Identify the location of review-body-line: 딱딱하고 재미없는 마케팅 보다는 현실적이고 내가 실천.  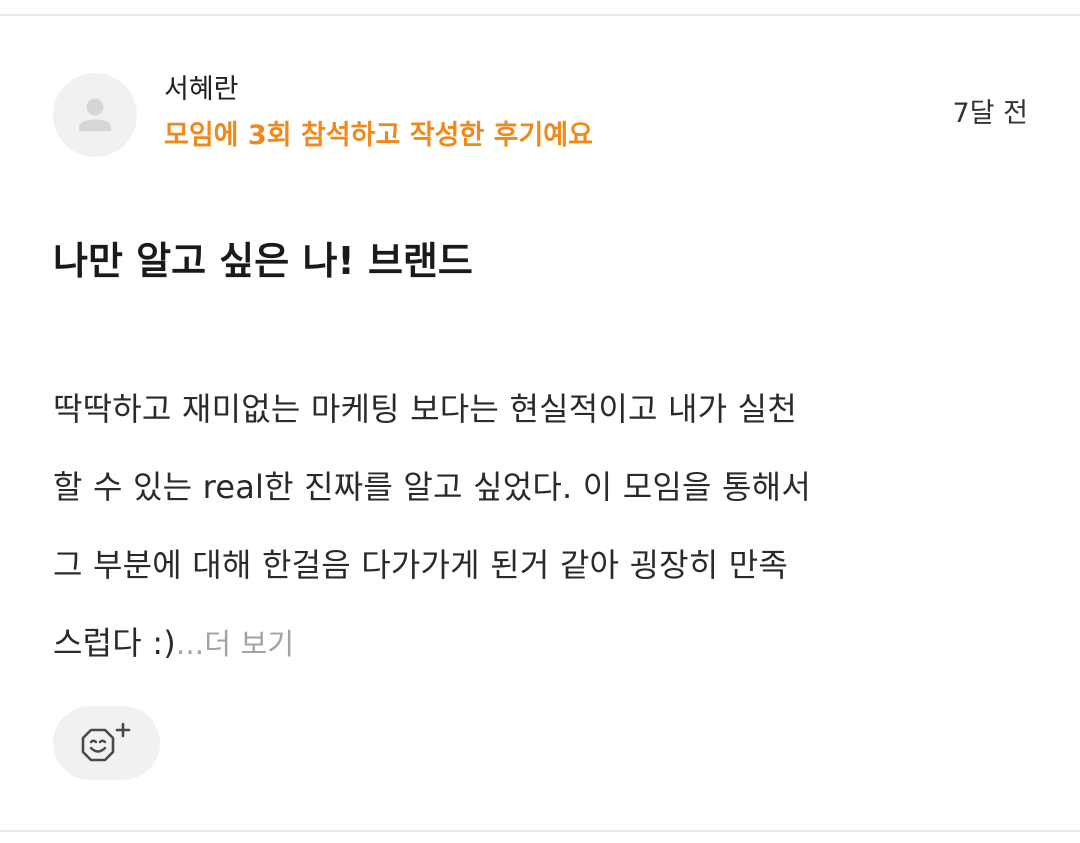
(425, 409).